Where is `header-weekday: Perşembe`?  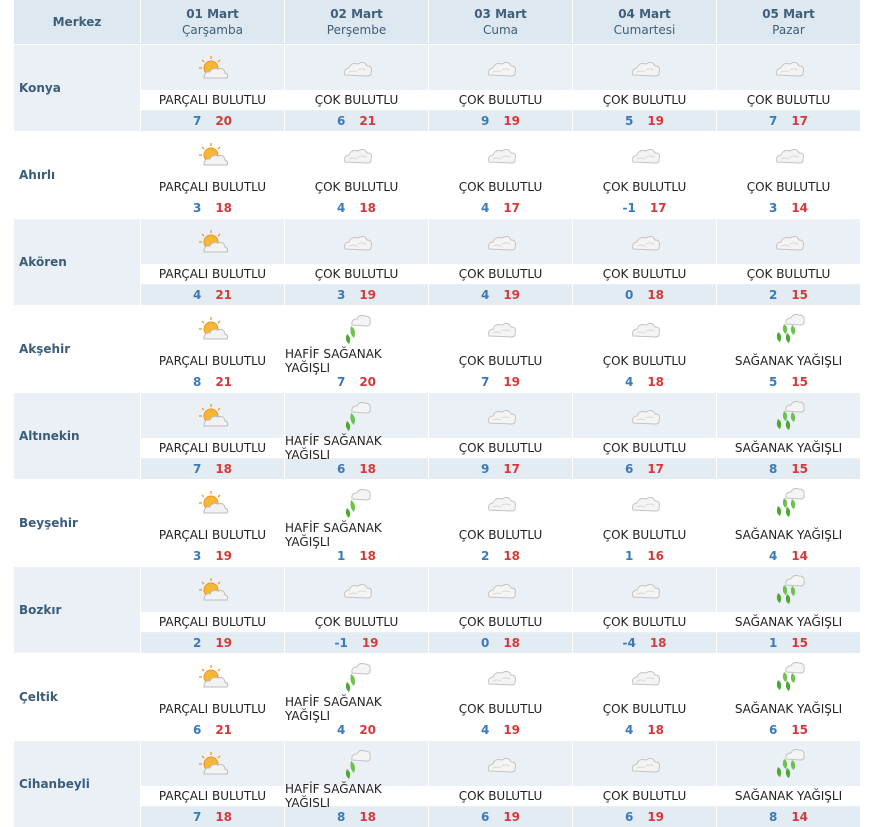 header-weekday: Perşembe is located at coordinates (356, 30).